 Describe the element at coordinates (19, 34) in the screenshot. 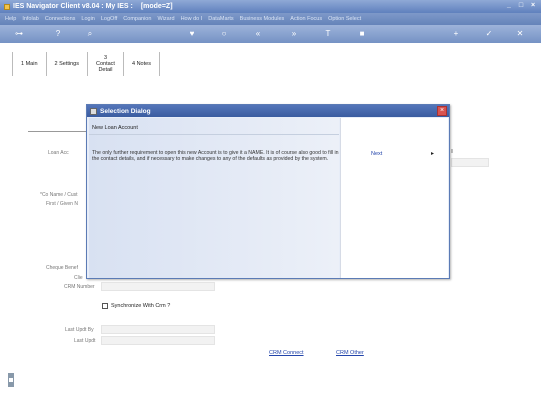

I see `key-icon: ⊶` at that location.